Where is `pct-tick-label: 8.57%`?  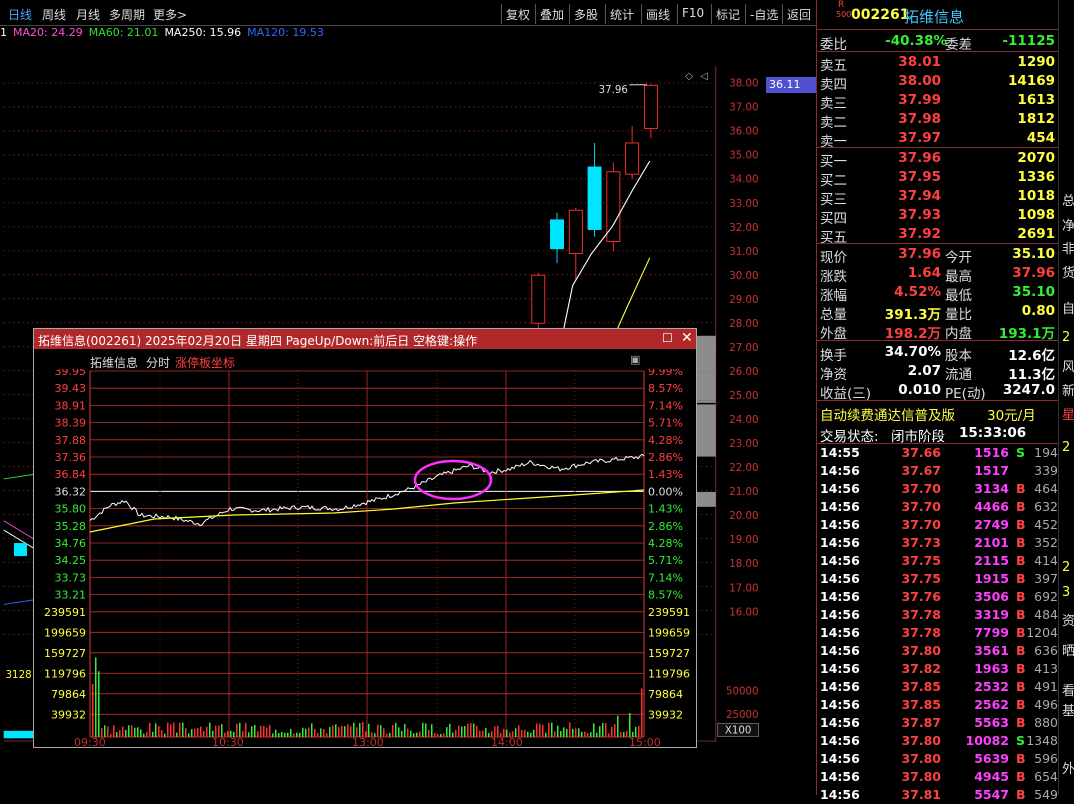
pct-tick-label: 8.57% is located at coordinates (665, 388).